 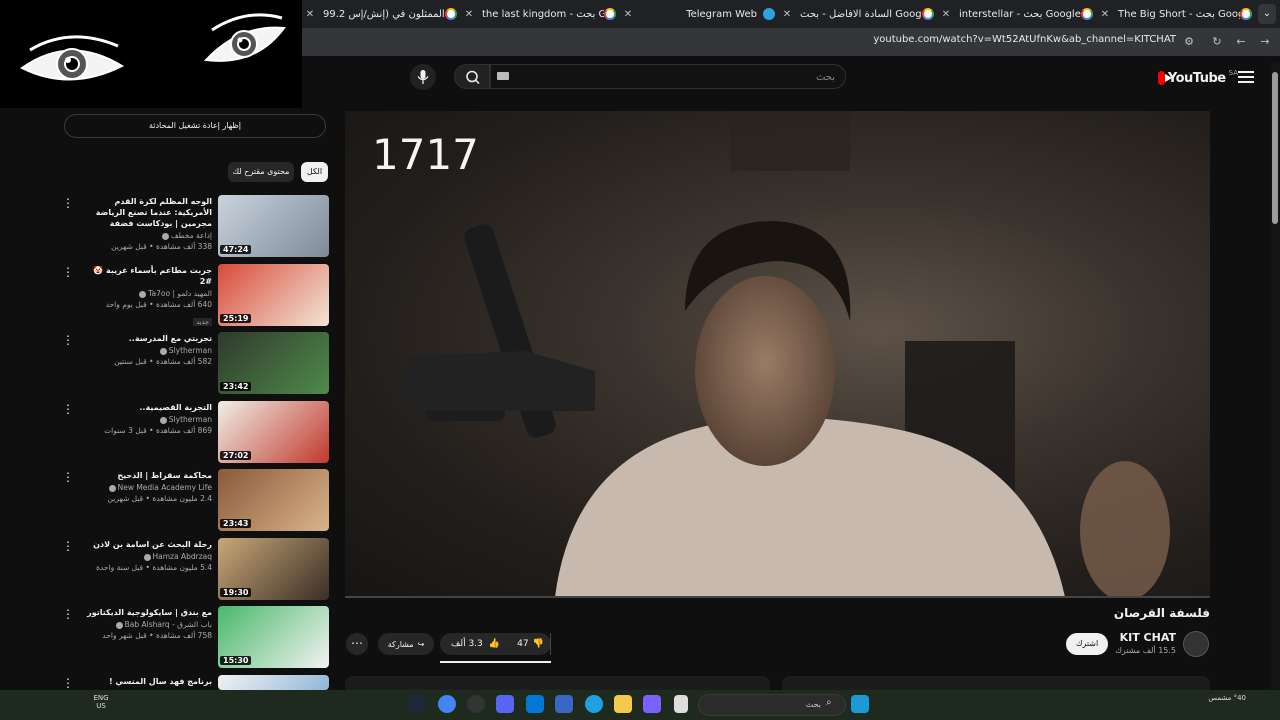 What do you see at coordinates (1275, 148) in the screenshot?
I see `scroll-thumb` at bounding box center [1275, 148].